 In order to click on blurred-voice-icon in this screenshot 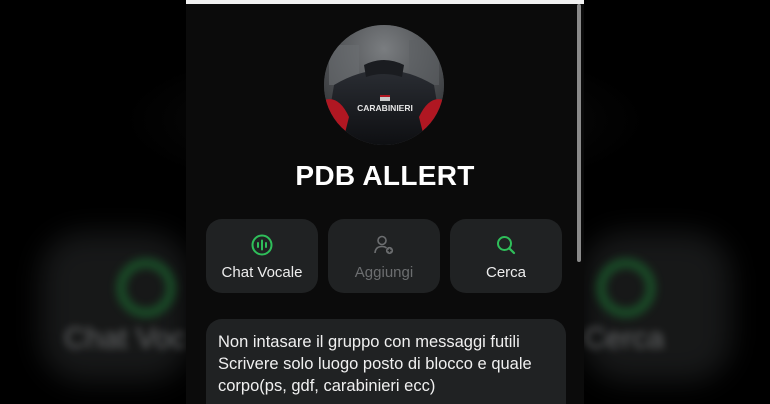, I will do `click(146, 288)`.